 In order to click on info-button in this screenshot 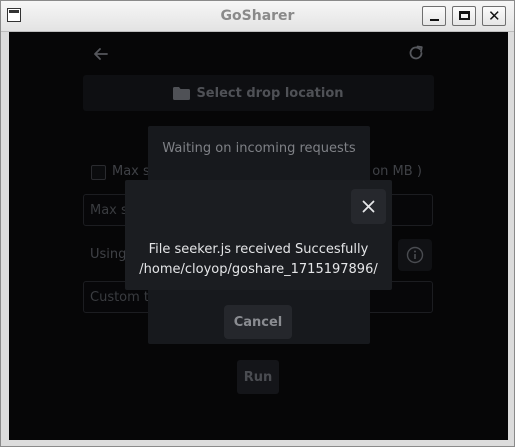, I will do `click(415, 255)`.